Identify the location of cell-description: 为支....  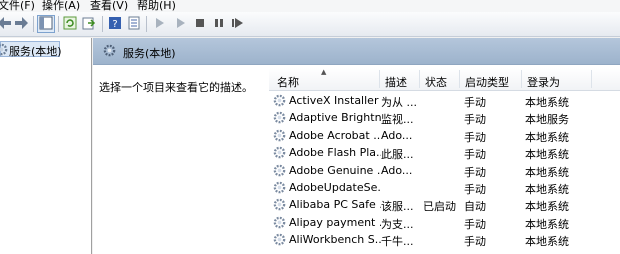
(397, 224).